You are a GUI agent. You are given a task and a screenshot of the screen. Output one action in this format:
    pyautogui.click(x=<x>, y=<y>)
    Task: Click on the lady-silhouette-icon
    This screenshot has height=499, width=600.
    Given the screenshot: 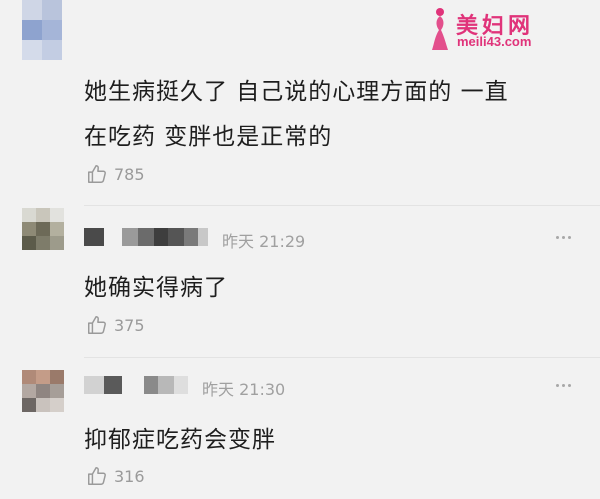 What is the action you would take?
    pyautogui.click(x=440, y=29)
    